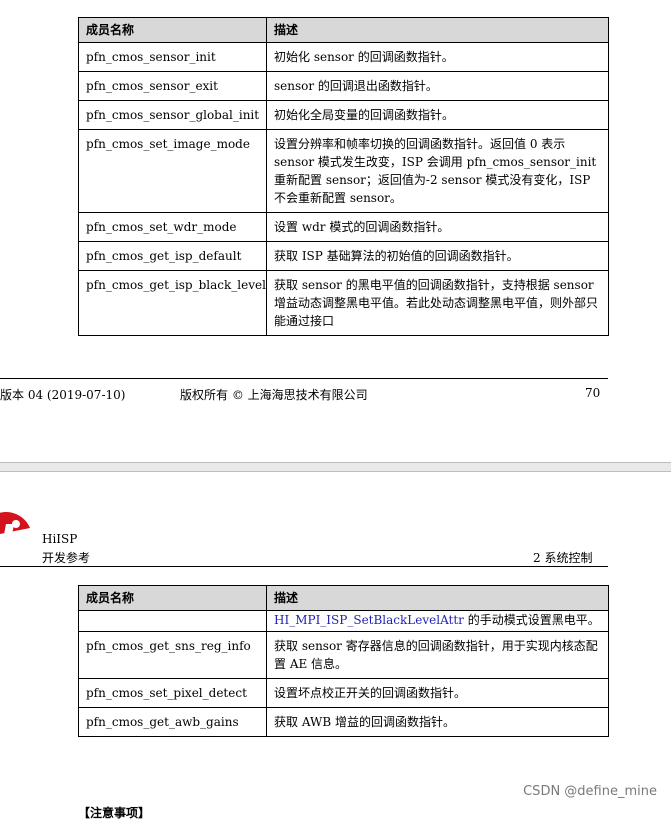 This screenshot has width=671, height=821. Describe the element at coordinates (437, 693) in the screenshot. I see `description-cell: 设置坏点校正开关的回调函数指针。` at that location.